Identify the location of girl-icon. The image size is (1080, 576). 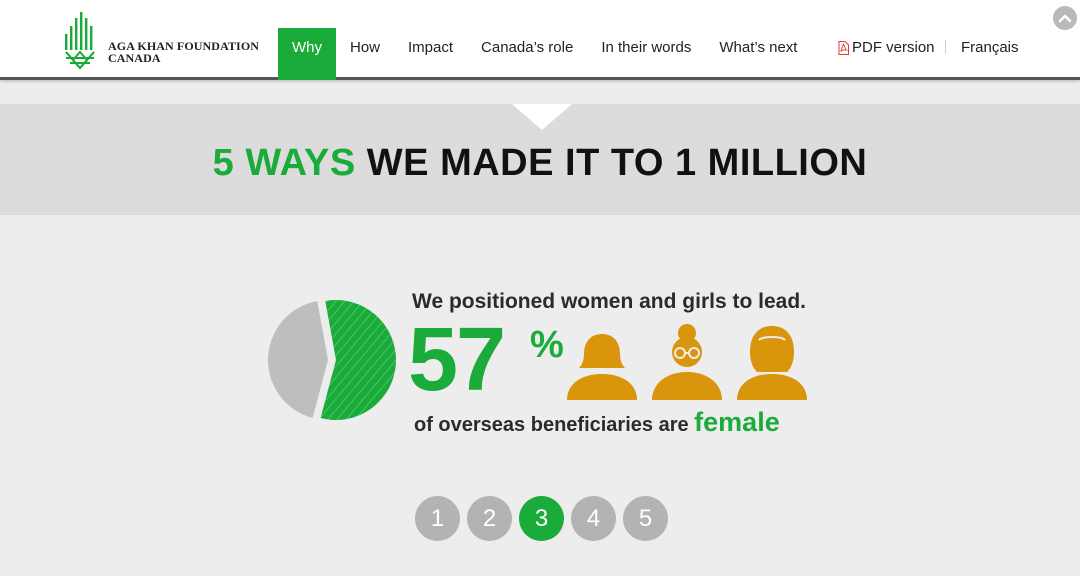
(602, 367).